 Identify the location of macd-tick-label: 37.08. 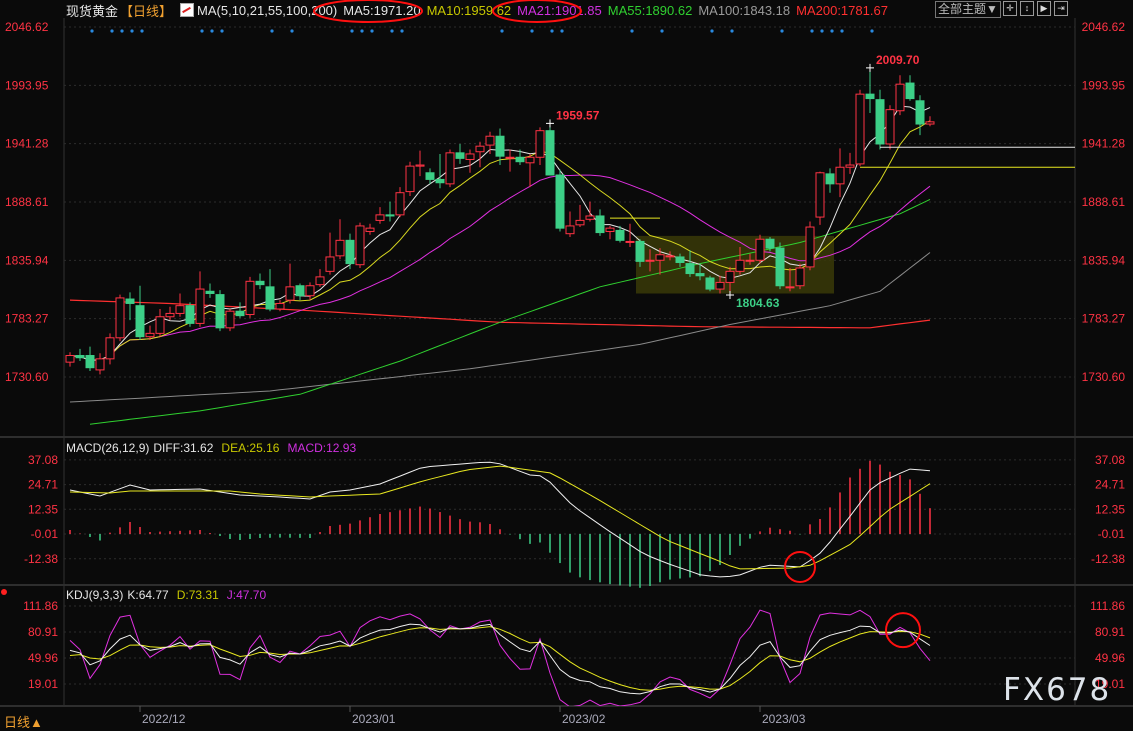
(43, 460).